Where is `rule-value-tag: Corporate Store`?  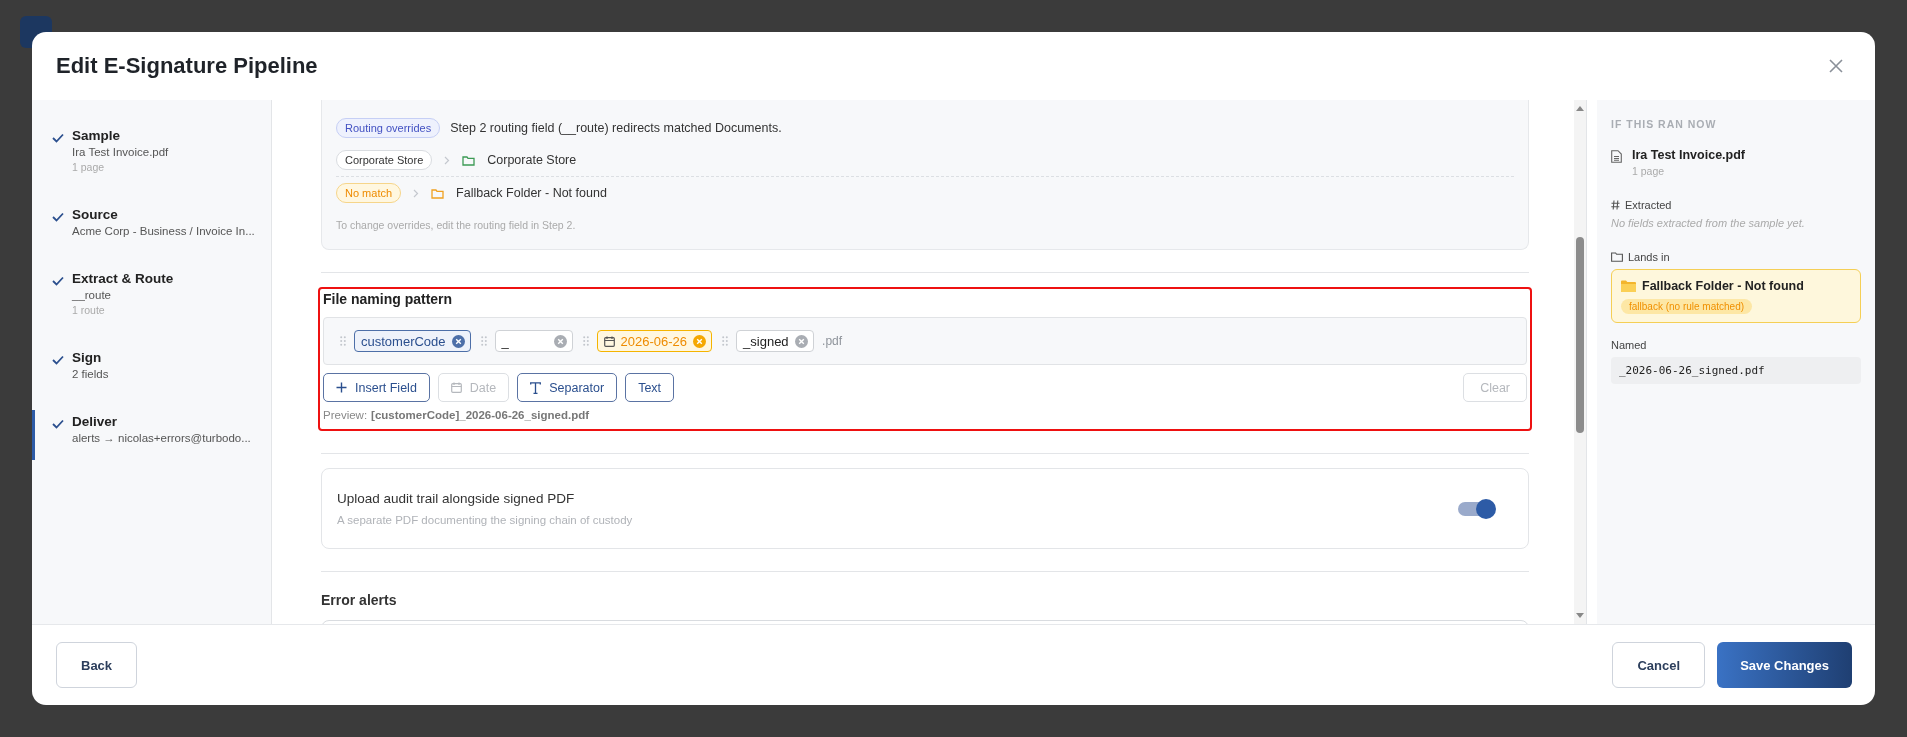 rule-value-tag: Corporate Store is located at coordinates (384, 160).